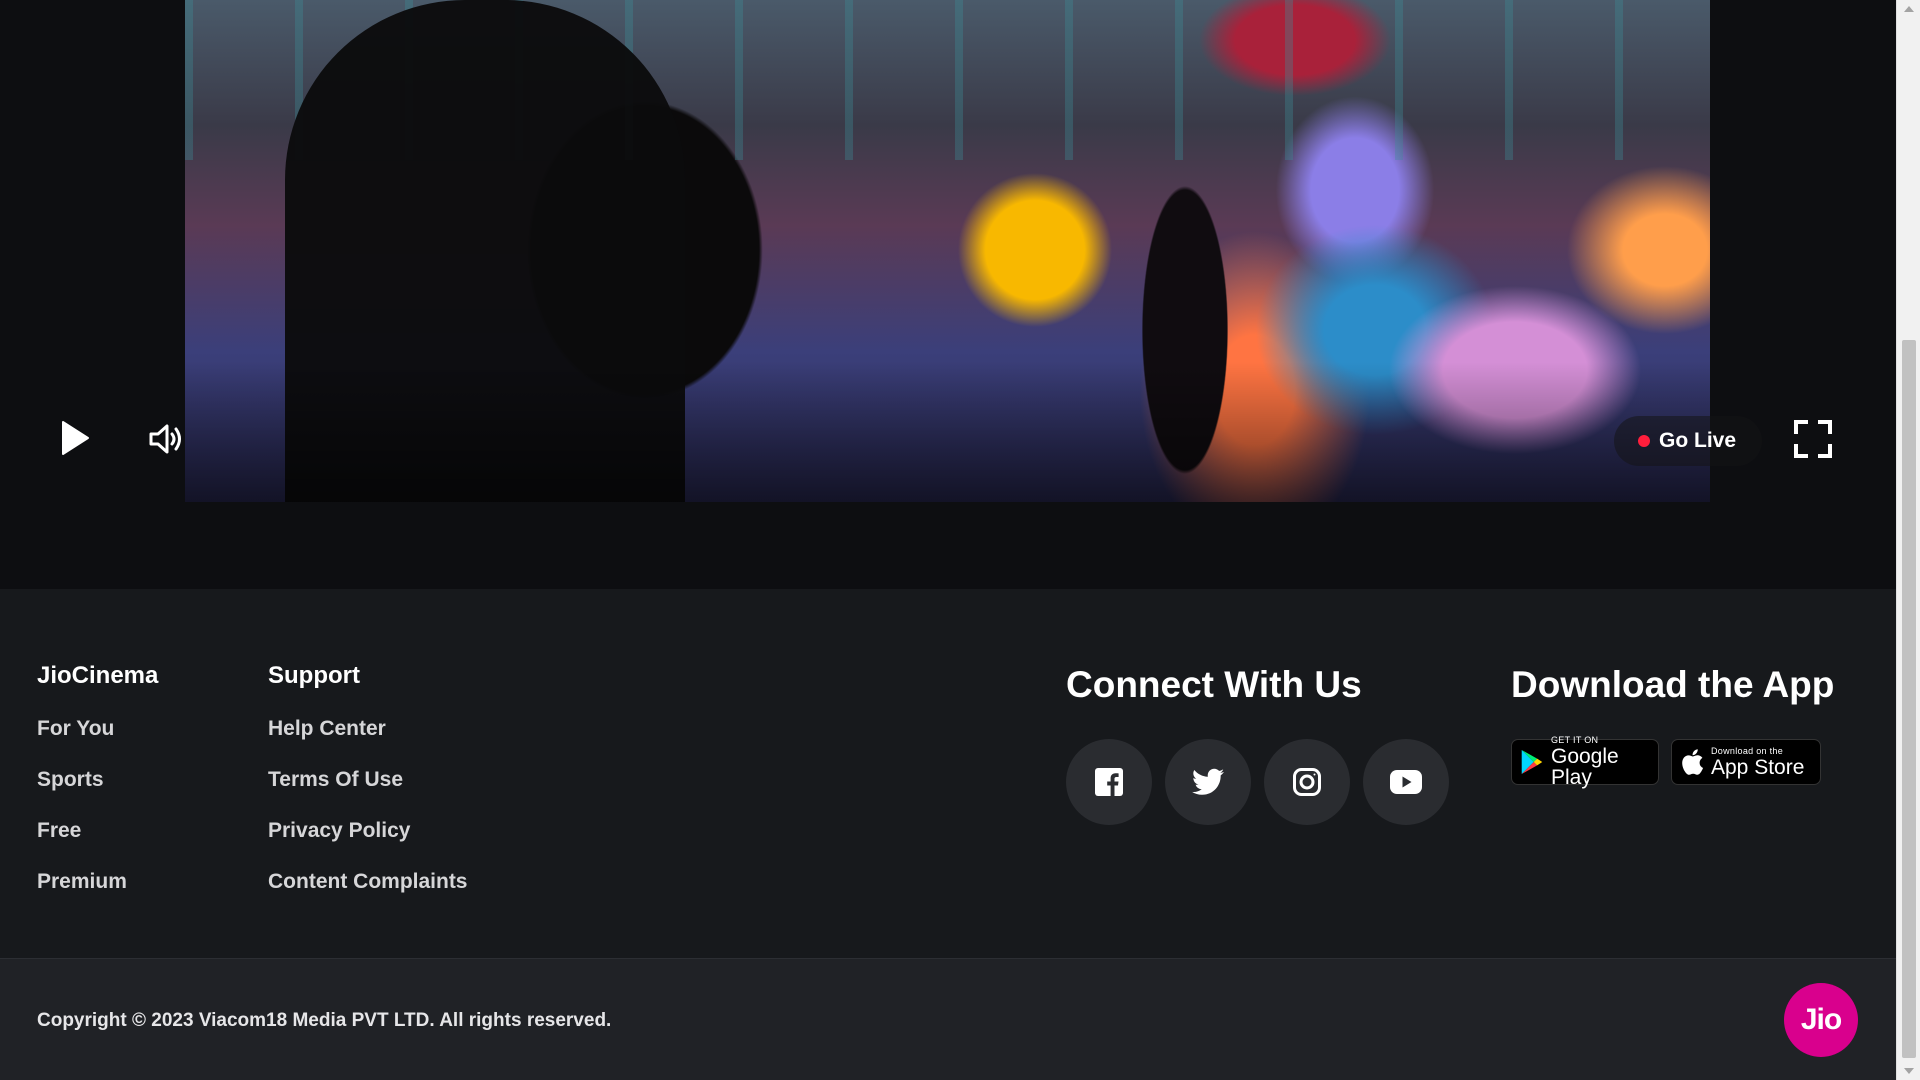  I want to click on chevron-up-icon, so click(1909, 9).